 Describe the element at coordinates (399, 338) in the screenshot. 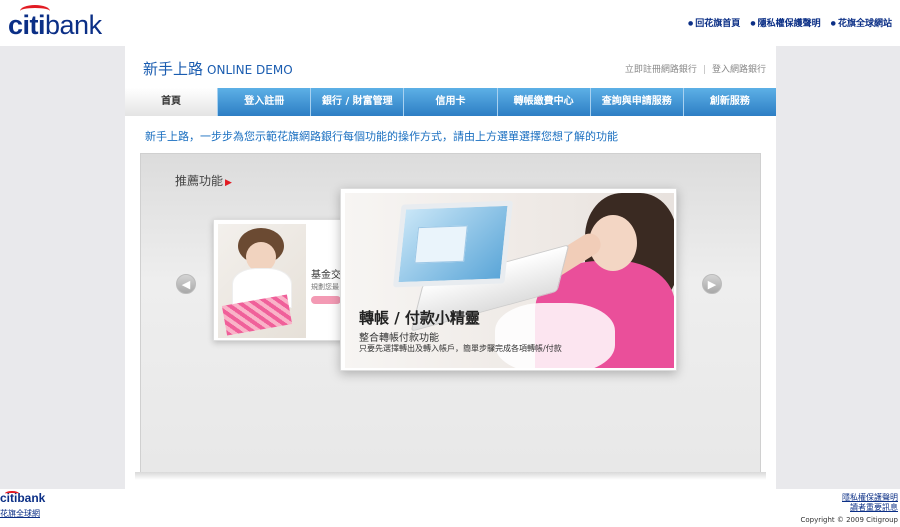

I see `transfer-card-subtitle: 整合轉帳付款功能` at that location.